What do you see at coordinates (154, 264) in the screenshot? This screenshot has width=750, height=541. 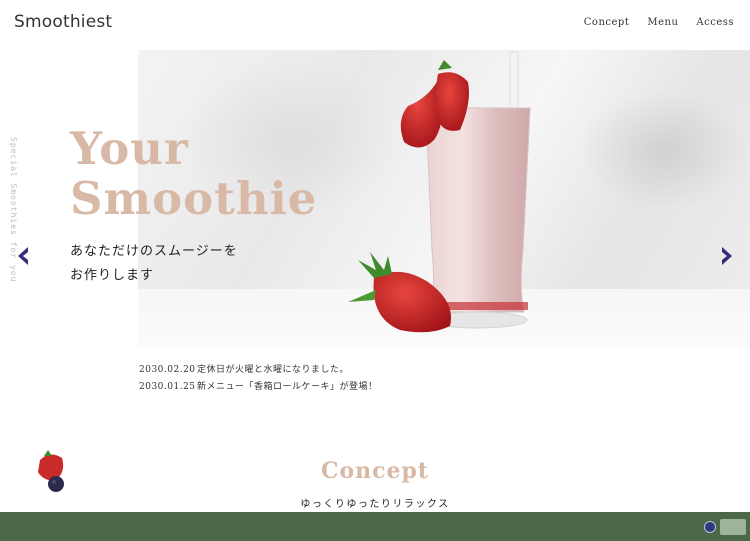 I see `hero-subtitle: あなただけのスムージーを お作りします` at bounding box center [154, 264].